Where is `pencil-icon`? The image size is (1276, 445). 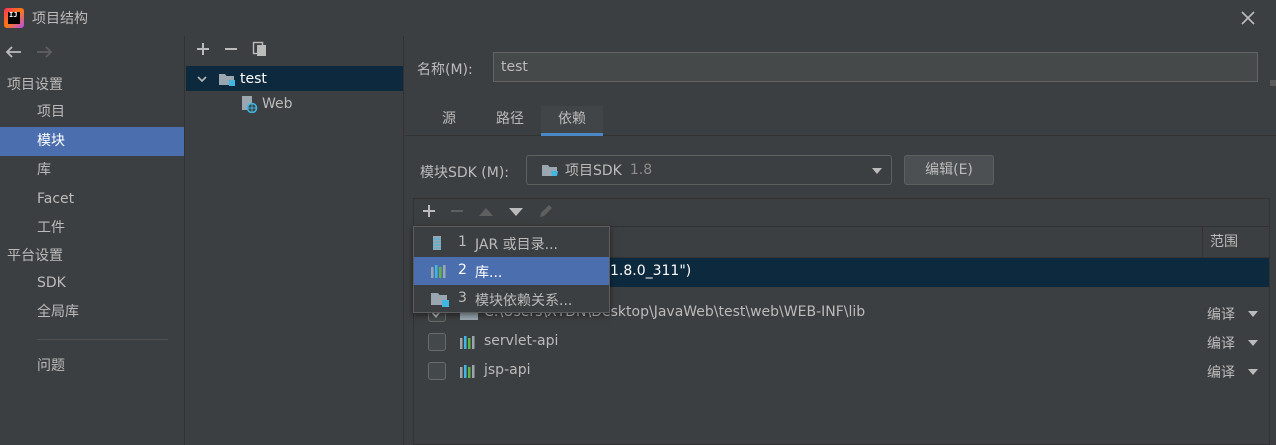 pencil-icon is located at coordinates (546, 210).